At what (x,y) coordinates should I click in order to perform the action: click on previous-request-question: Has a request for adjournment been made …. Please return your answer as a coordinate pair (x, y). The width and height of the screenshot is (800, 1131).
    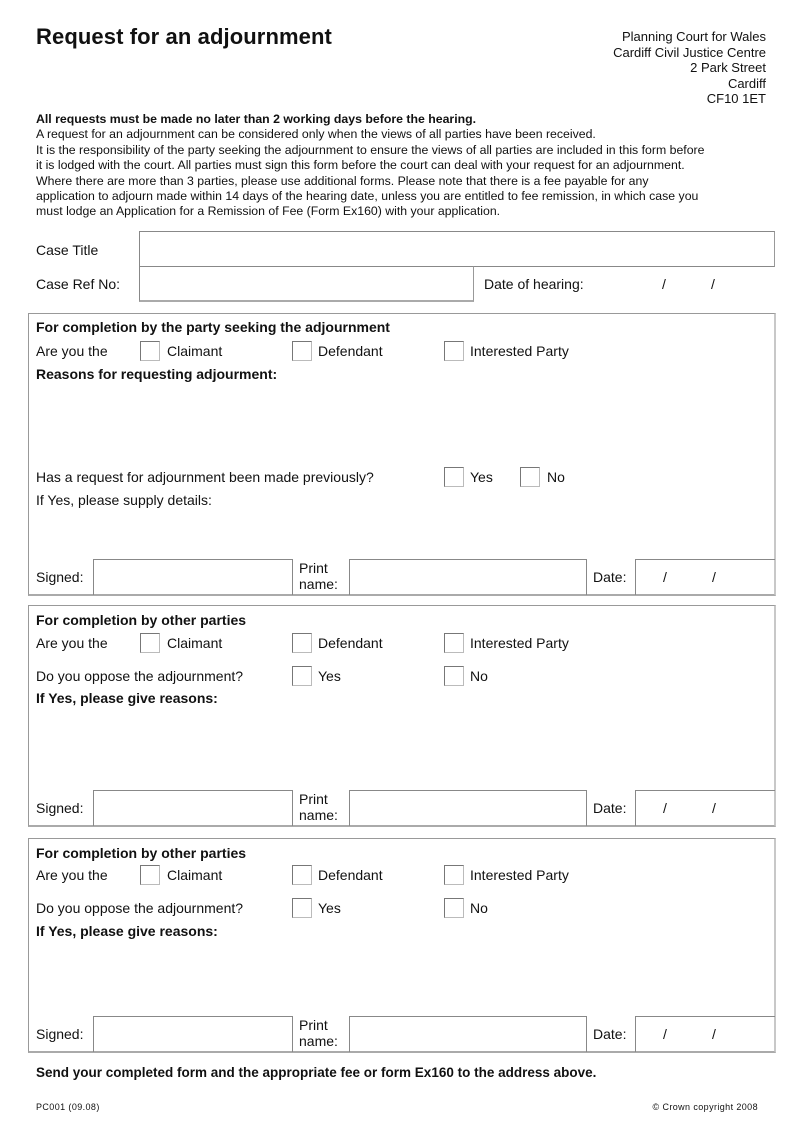
    Looking at the image, I should click on (205, 477).